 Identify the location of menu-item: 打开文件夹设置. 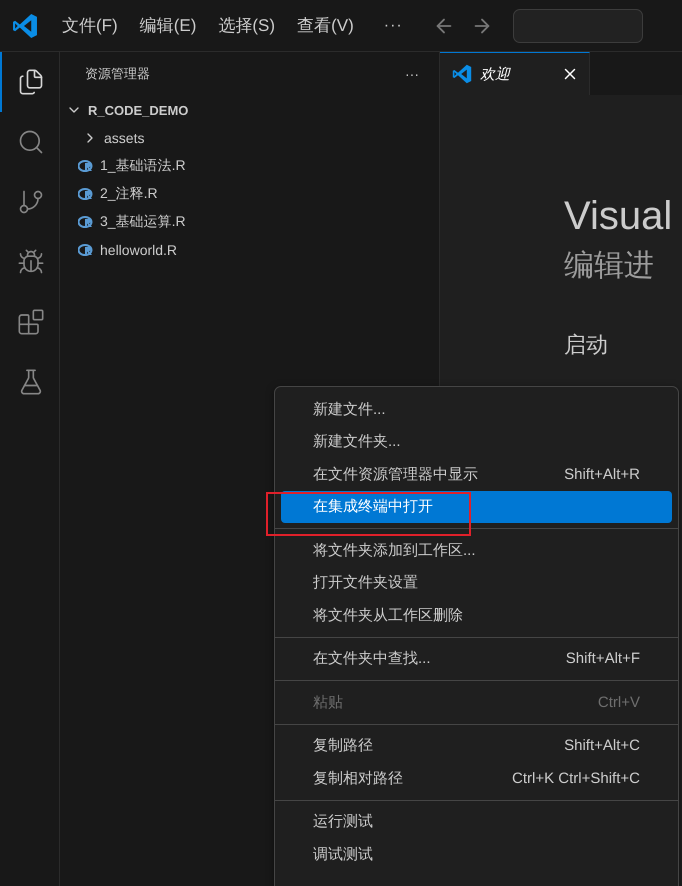
(476, 582).